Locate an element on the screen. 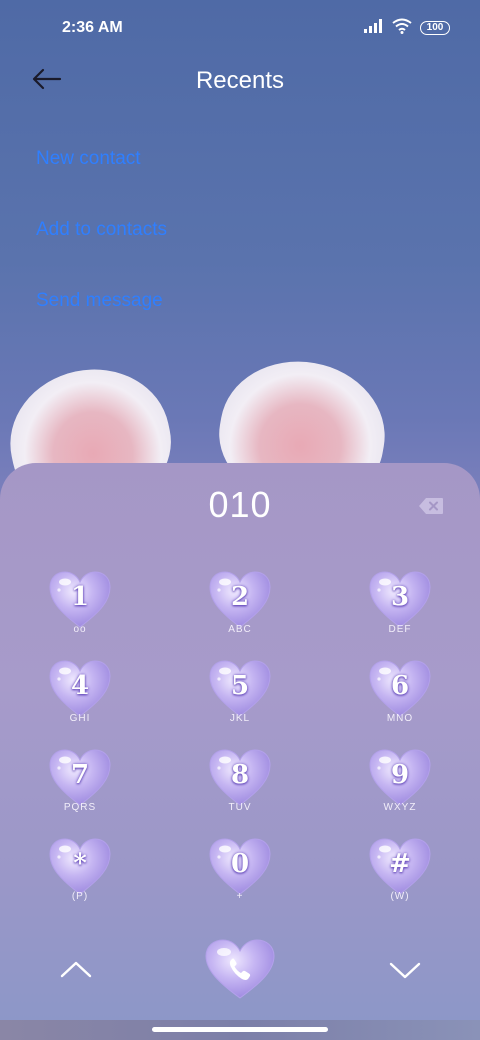 The height and width of the screenshot is (1040, 480). call-button is located at coordinates (240, 970).